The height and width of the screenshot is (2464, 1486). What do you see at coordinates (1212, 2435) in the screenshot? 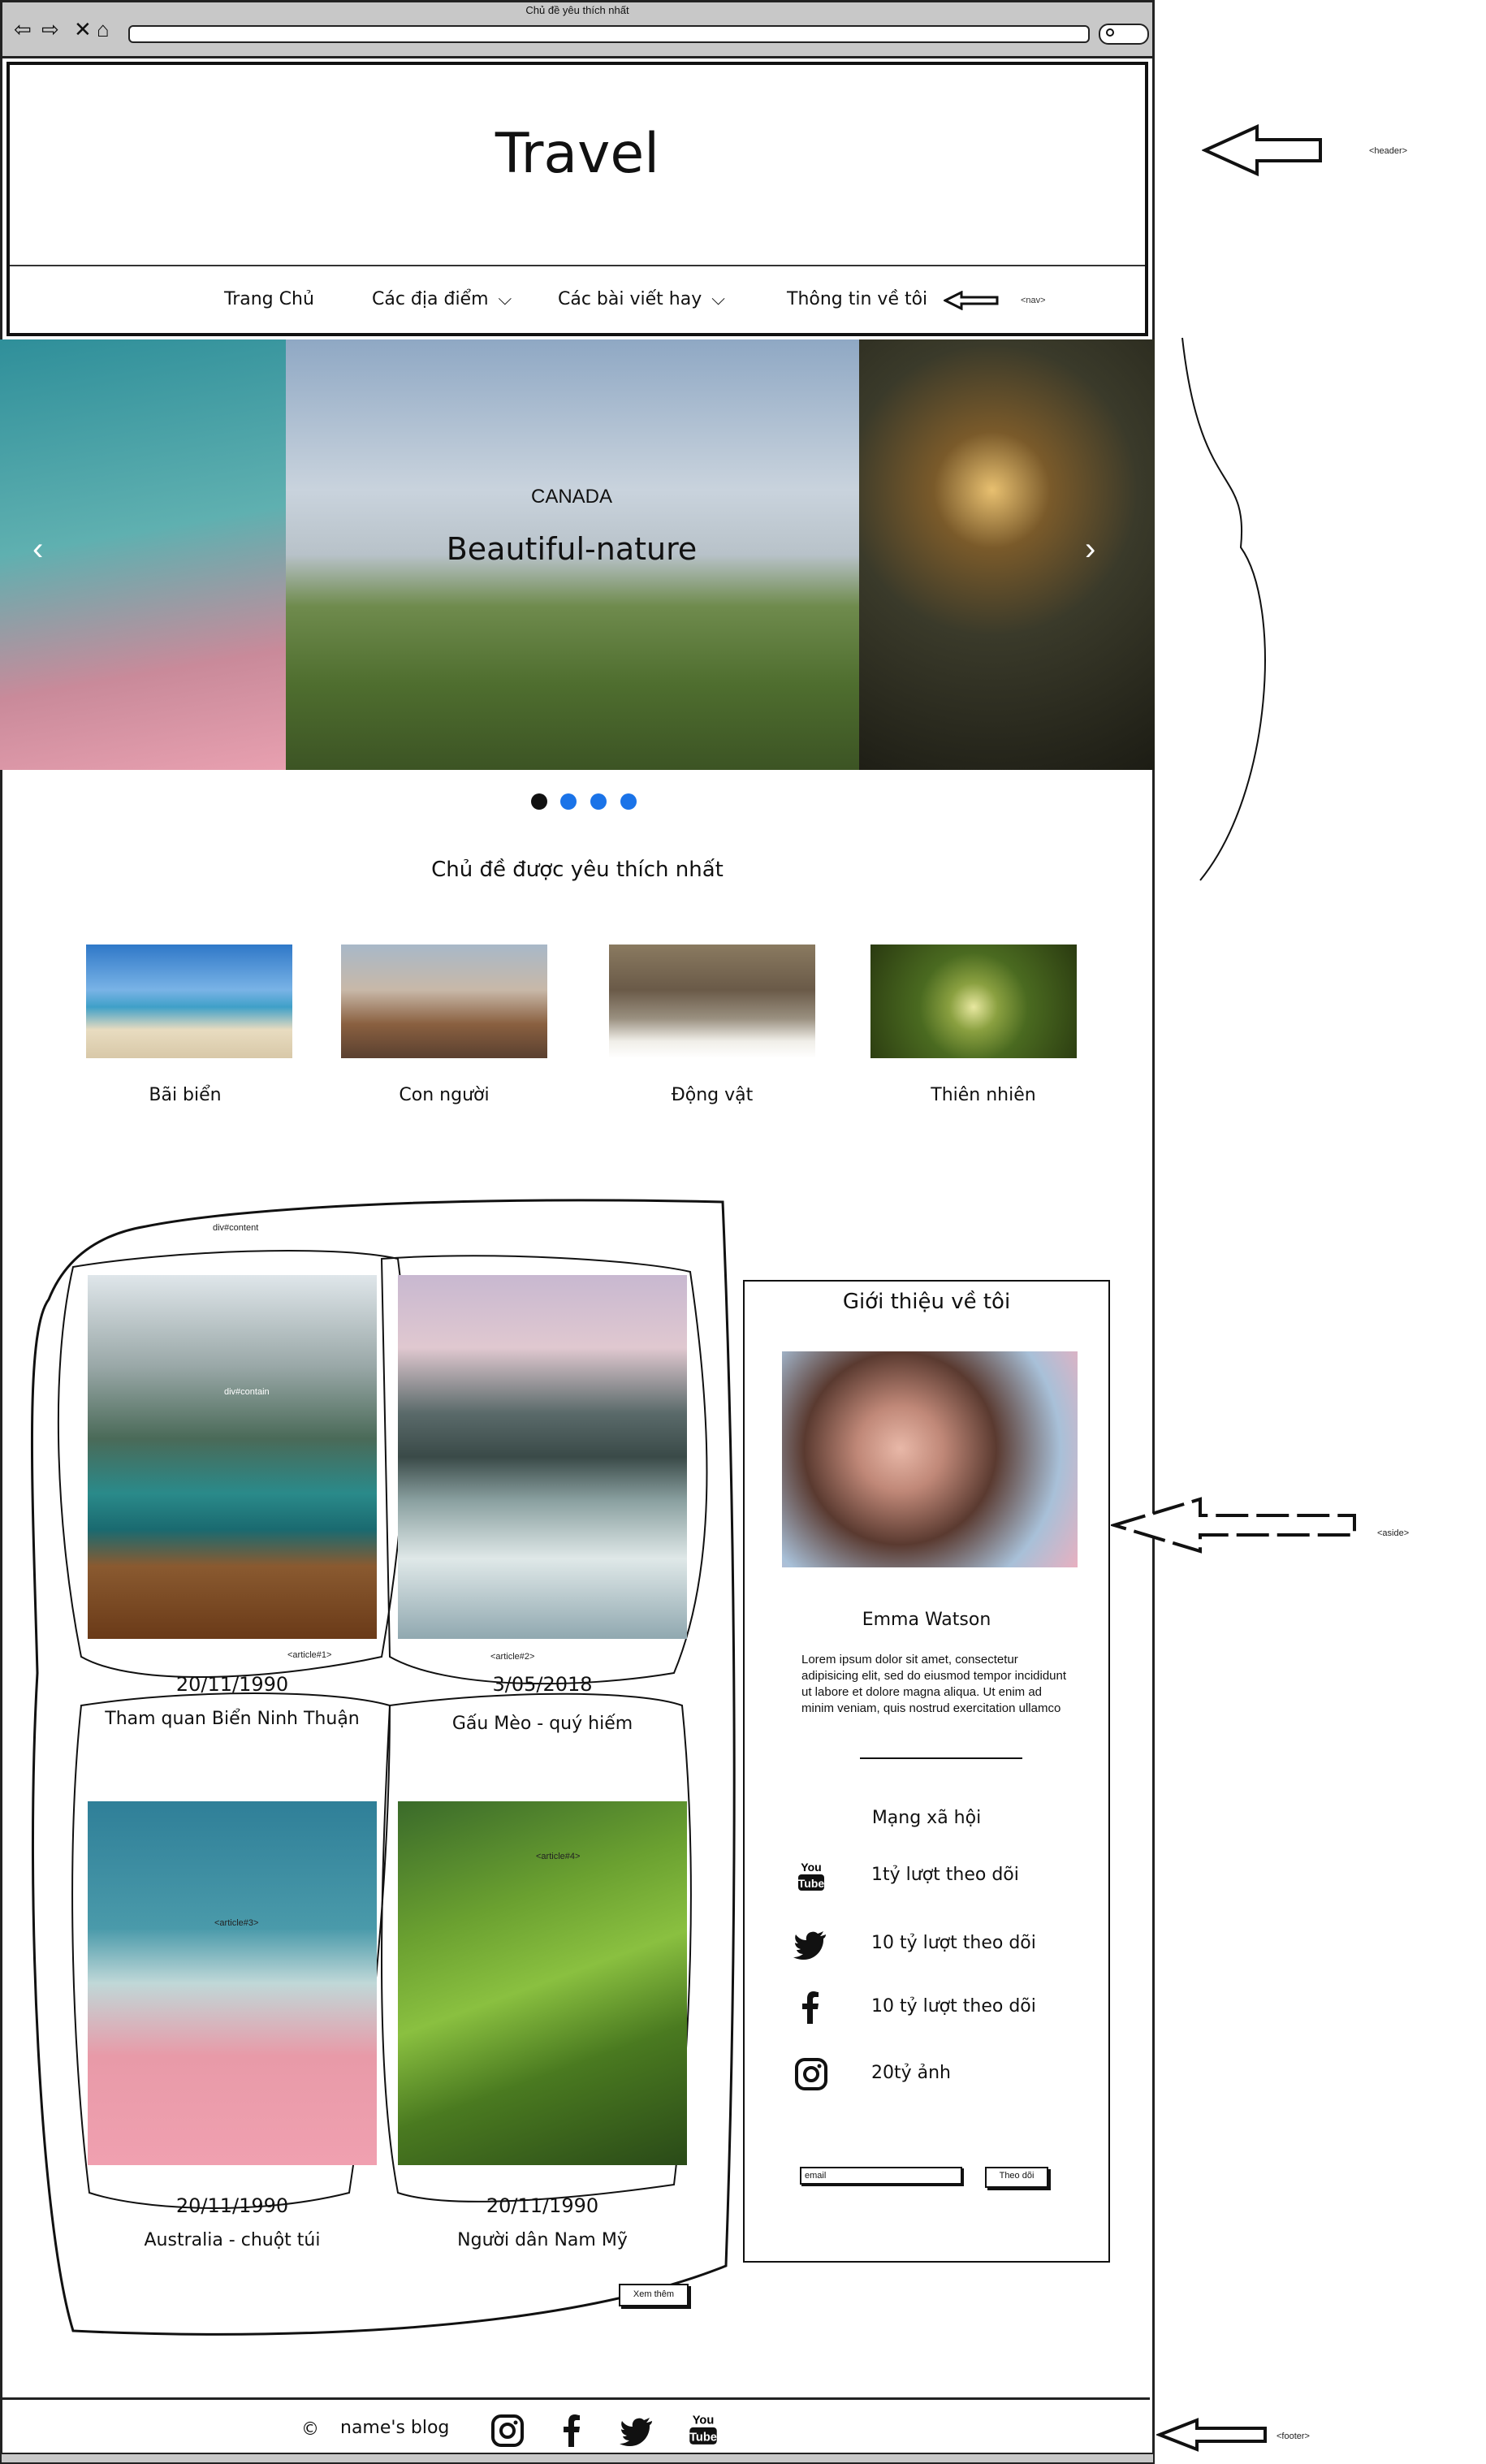
I see `footer-annotation-arrow-icon` at bounding box center [1212, 2435].